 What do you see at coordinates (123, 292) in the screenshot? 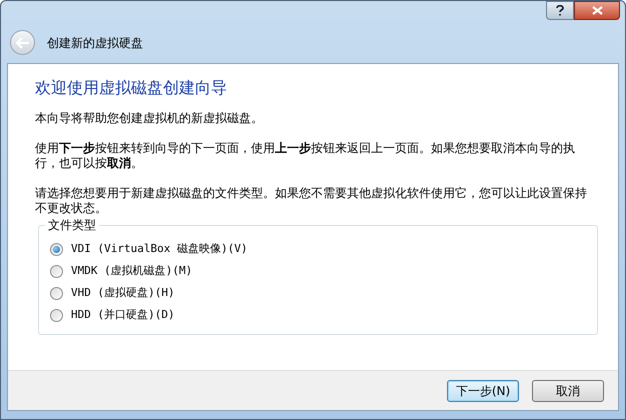
I see `radio-label: VHD (虚拟硬盘)(H)` at bounding box center [123, 292].